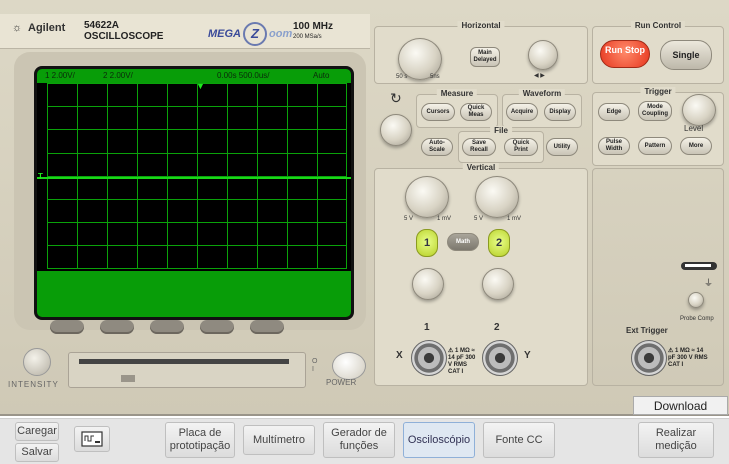 This screenshot has width=729, height=464. What do you see at coordinates (560, 112) in the screenshot?
I see `display-button: Display` at bounding box center [560, 112].